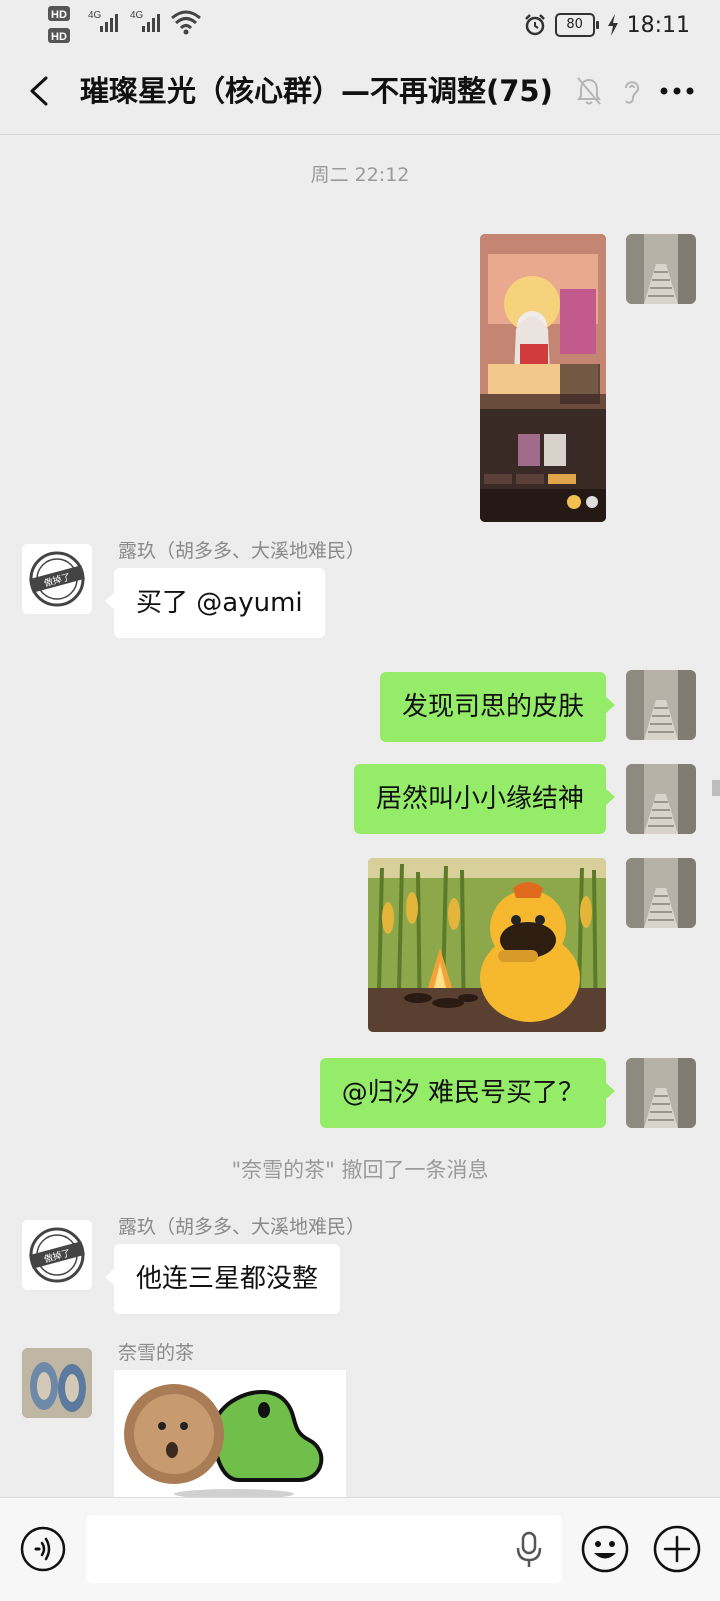 Image resolution: width=720 pixels, height=1601 pixels. Describe the element at coordinates (497, 707) in the screenshot. I see `outgoing-message-bubble: 发现司思的皮肤` at that location.